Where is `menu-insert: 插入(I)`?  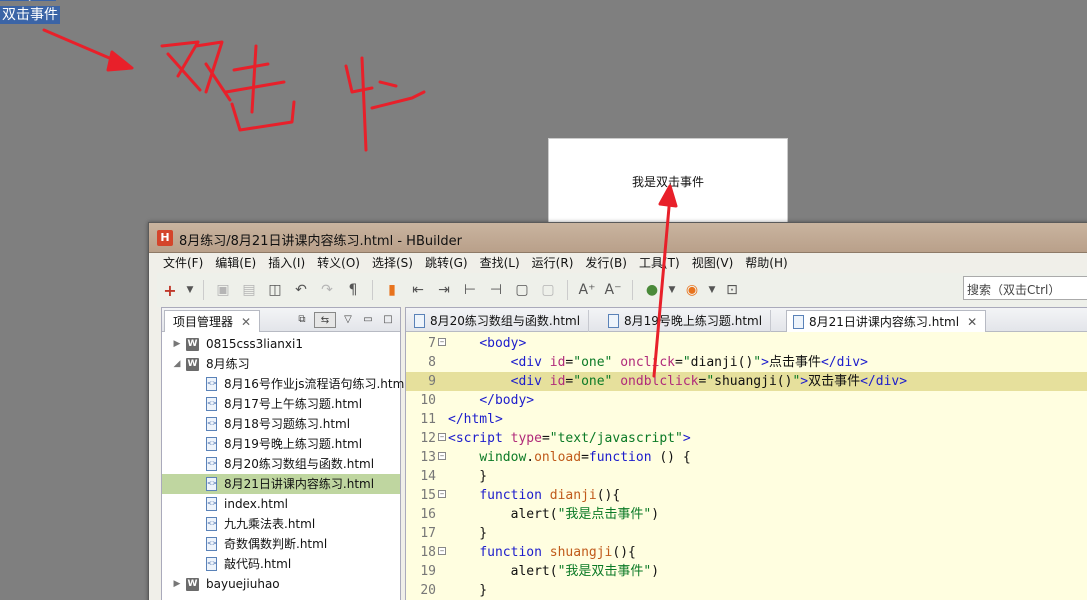
menu-insert: 插入(I) is located at coordinates (286, 263).